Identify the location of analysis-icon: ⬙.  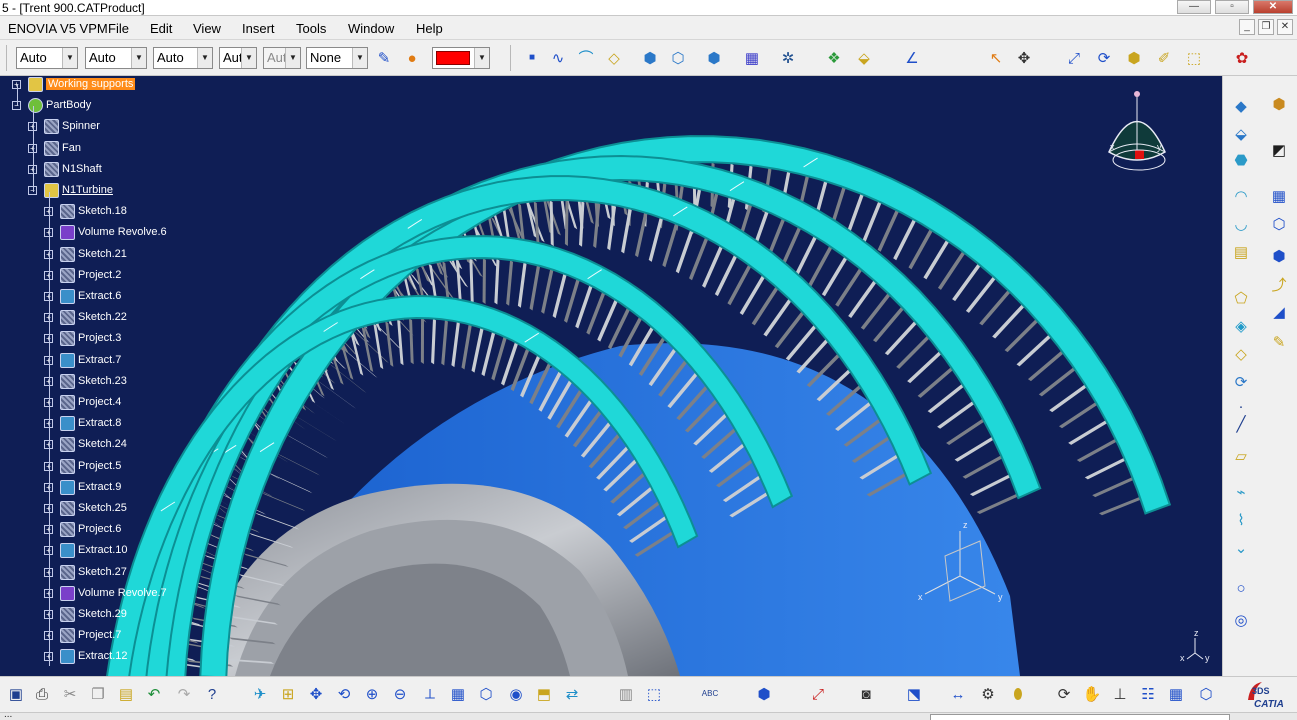
(864, 58).